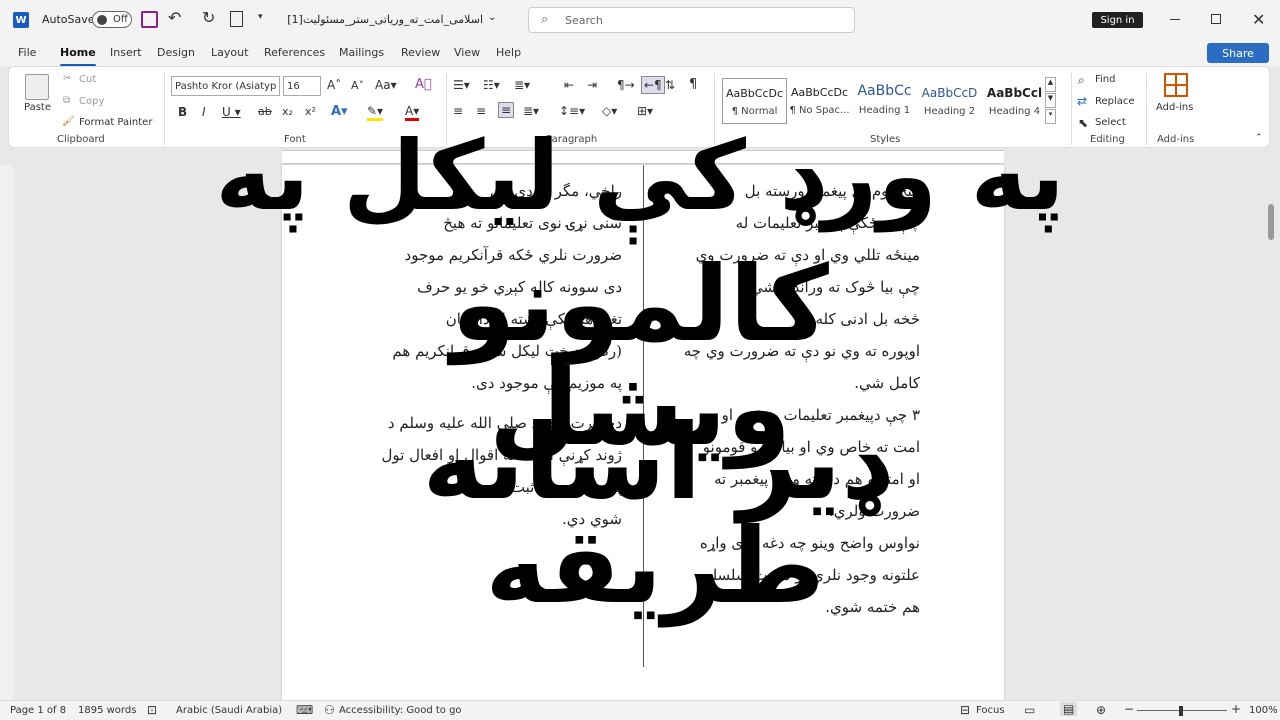 The height and width of the screenshot is (720, 1280). What do you see at coordinates (467, 52) in the screenshot?
I see `tab-view: View` at bounding box center [467, 52].